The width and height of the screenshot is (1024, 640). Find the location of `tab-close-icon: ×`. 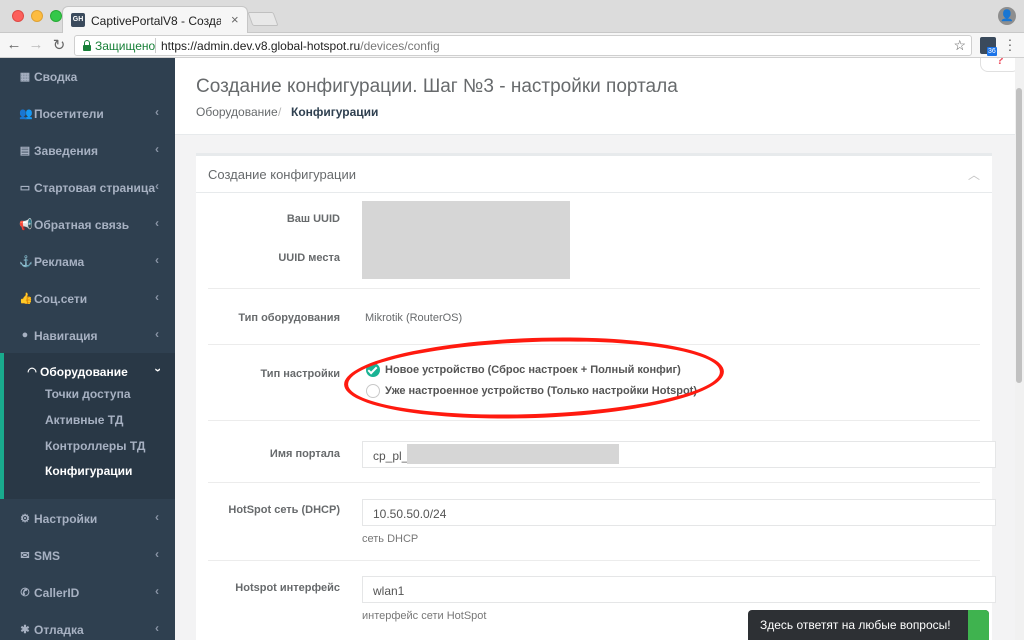

tab-close-icon: × is located at coordinates (235, 19).